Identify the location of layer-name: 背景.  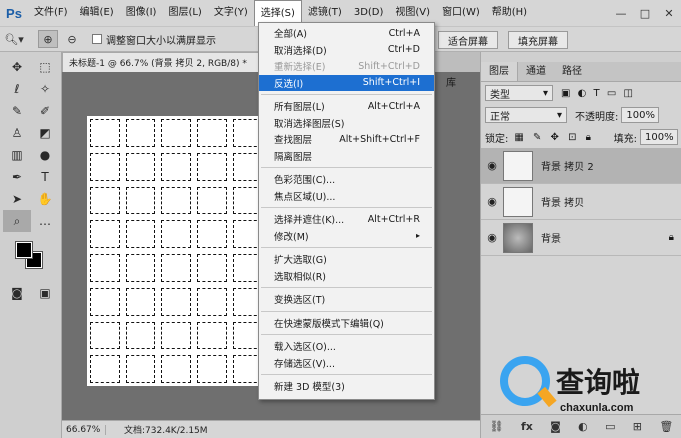
(551, 239).